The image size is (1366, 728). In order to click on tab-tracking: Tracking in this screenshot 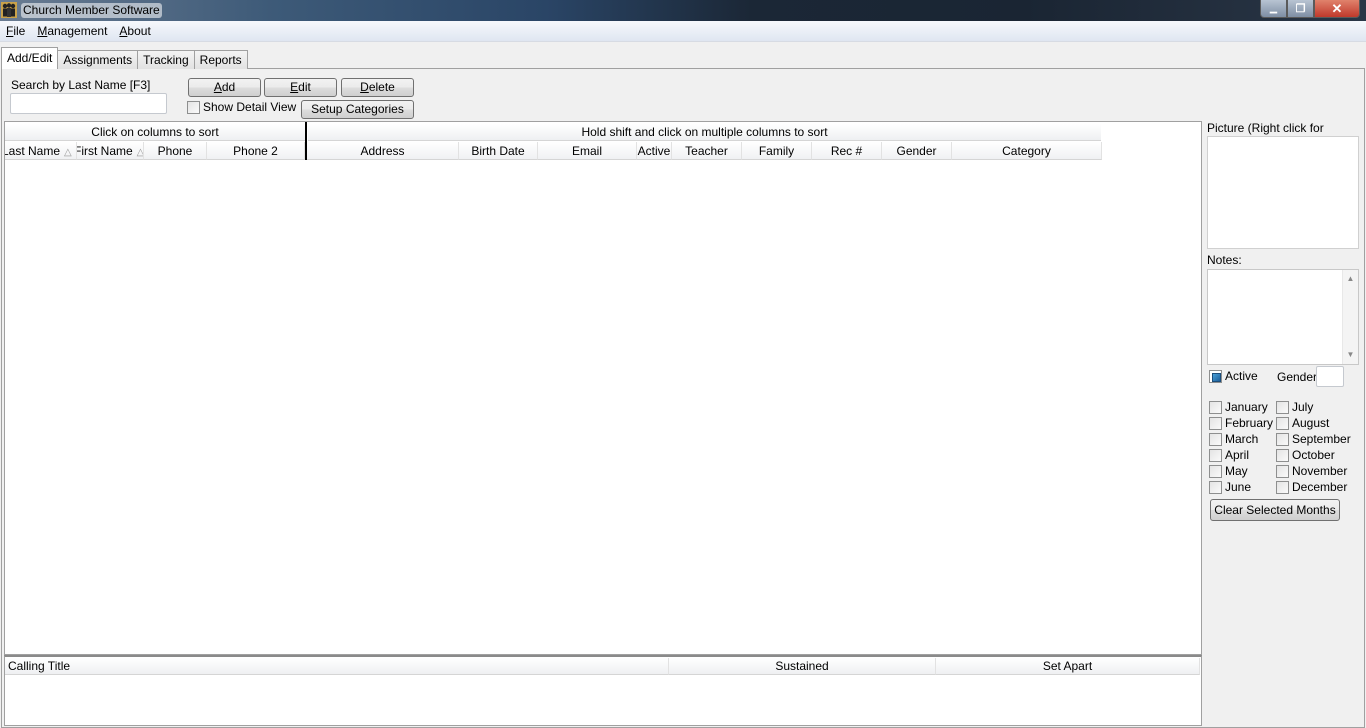, I will do `click(166, 59)`.